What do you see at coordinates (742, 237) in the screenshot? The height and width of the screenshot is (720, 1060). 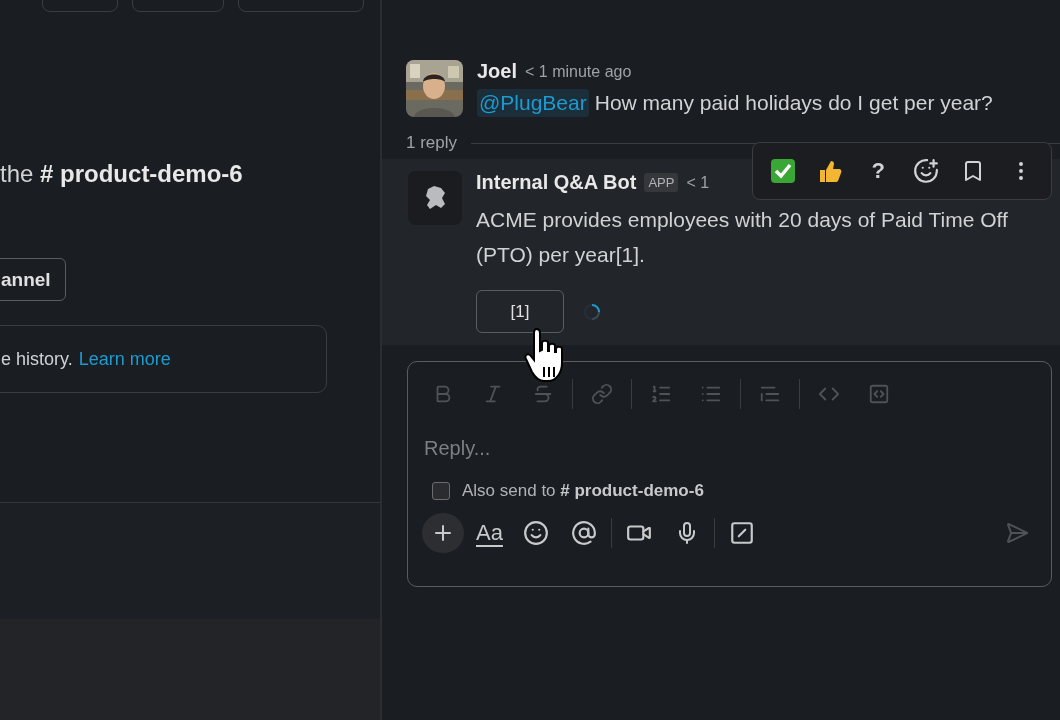 I see `message-text: ACME provides employees with 20 days of Paid Time Off (PTO) per year[1].` at bounding box center [742, 237].